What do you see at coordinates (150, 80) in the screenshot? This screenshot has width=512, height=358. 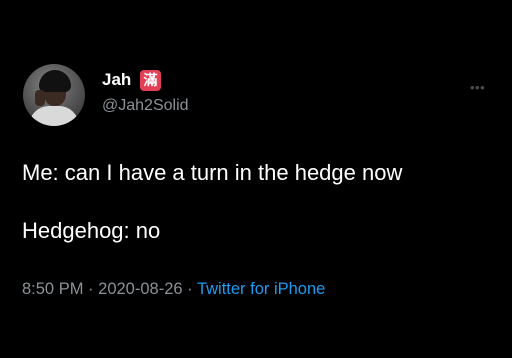 I see `name-emoji-icon: 滿` at bounding box center [150, 80].